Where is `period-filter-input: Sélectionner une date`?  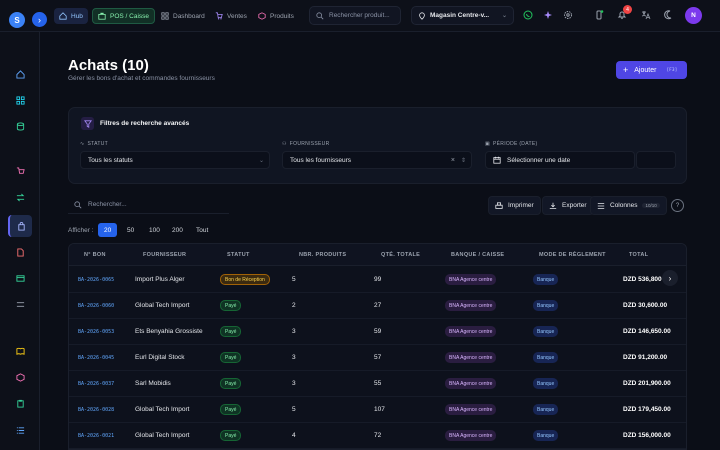 period-filter-input: Sélectionner une date is located at coordinates (560, 160).